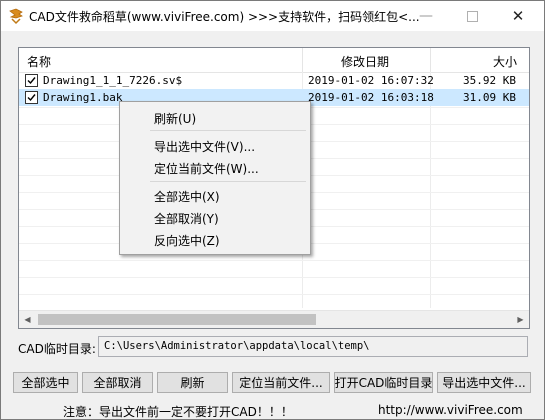  I want to click on maximize-button, so click(472, 16).